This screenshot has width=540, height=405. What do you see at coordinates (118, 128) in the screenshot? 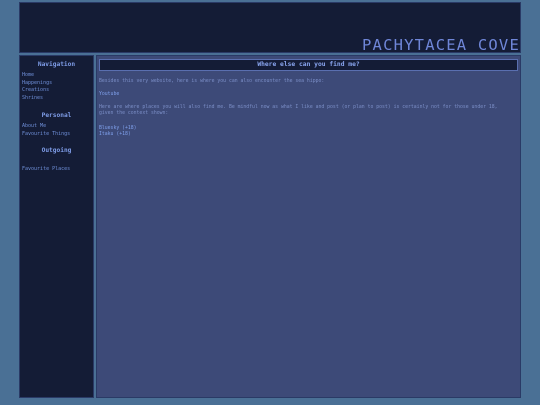
I see `link-bluesky: Bluesky (+18)` at bounding box center [118, 128].